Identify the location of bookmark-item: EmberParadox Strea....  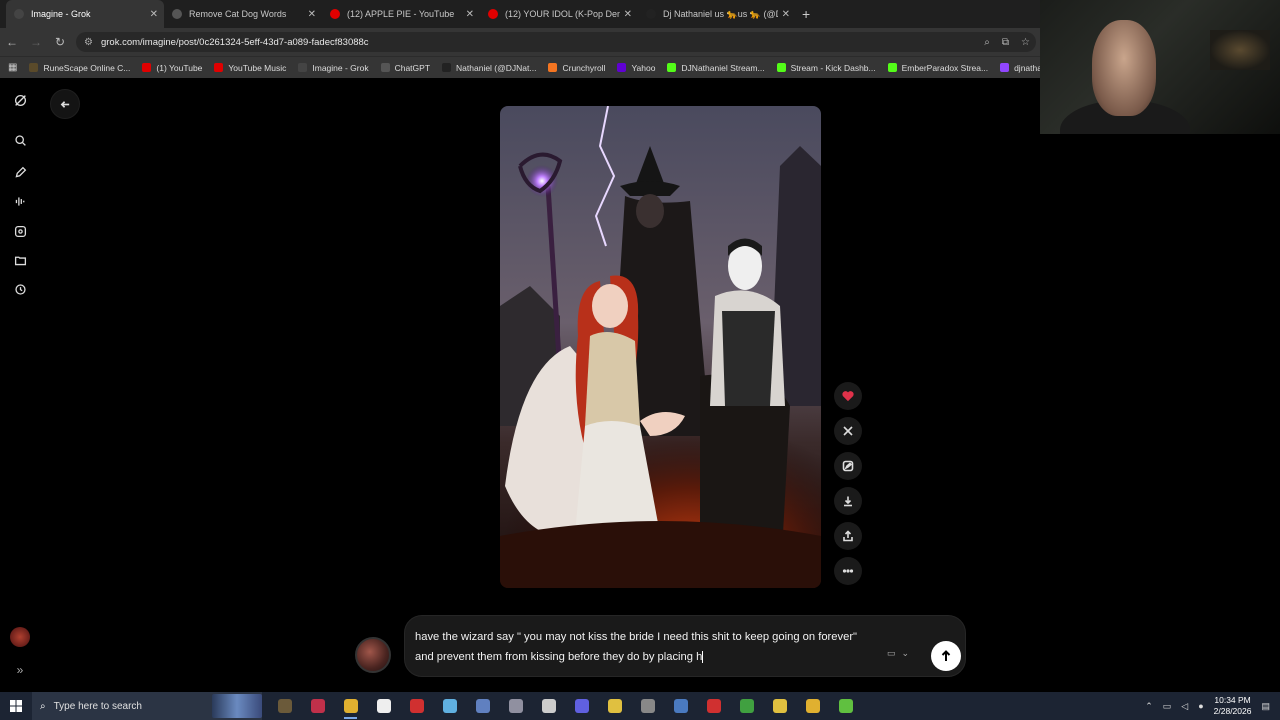
(937, 68).